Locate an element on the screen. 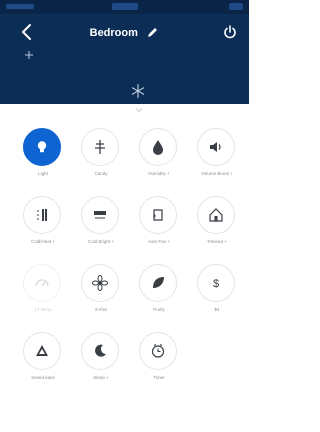 This screenshot has height=432, width=320. panel-icon is located at coordinates (100, 215).